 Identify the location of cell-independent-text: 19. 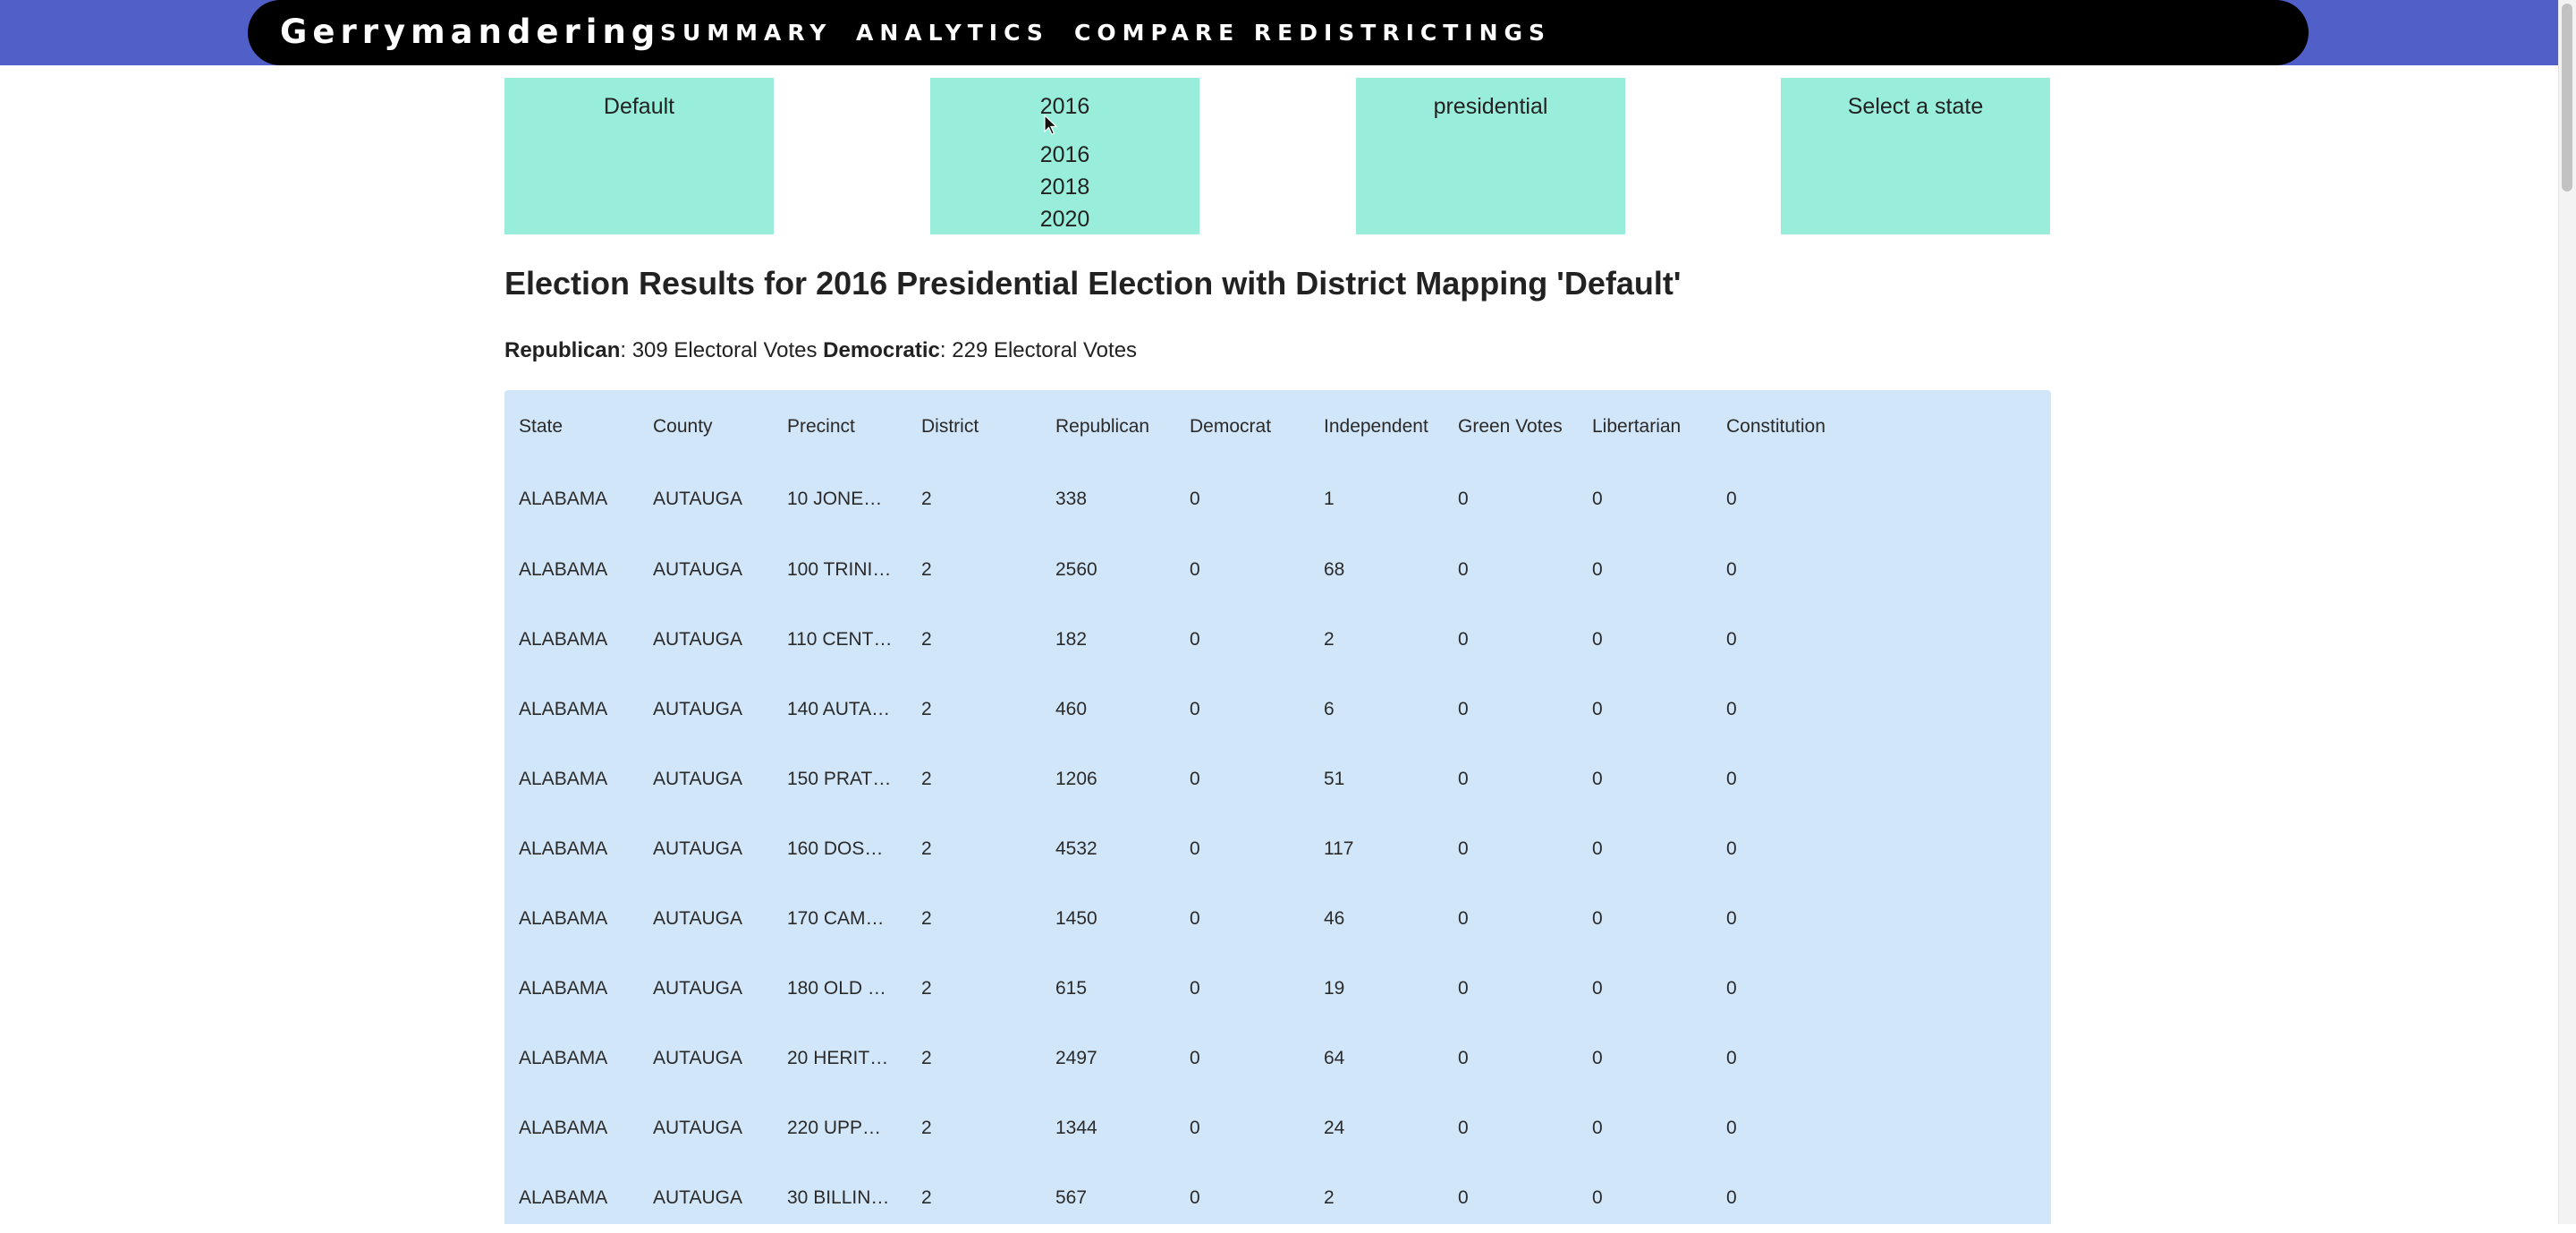
(1334, 988).